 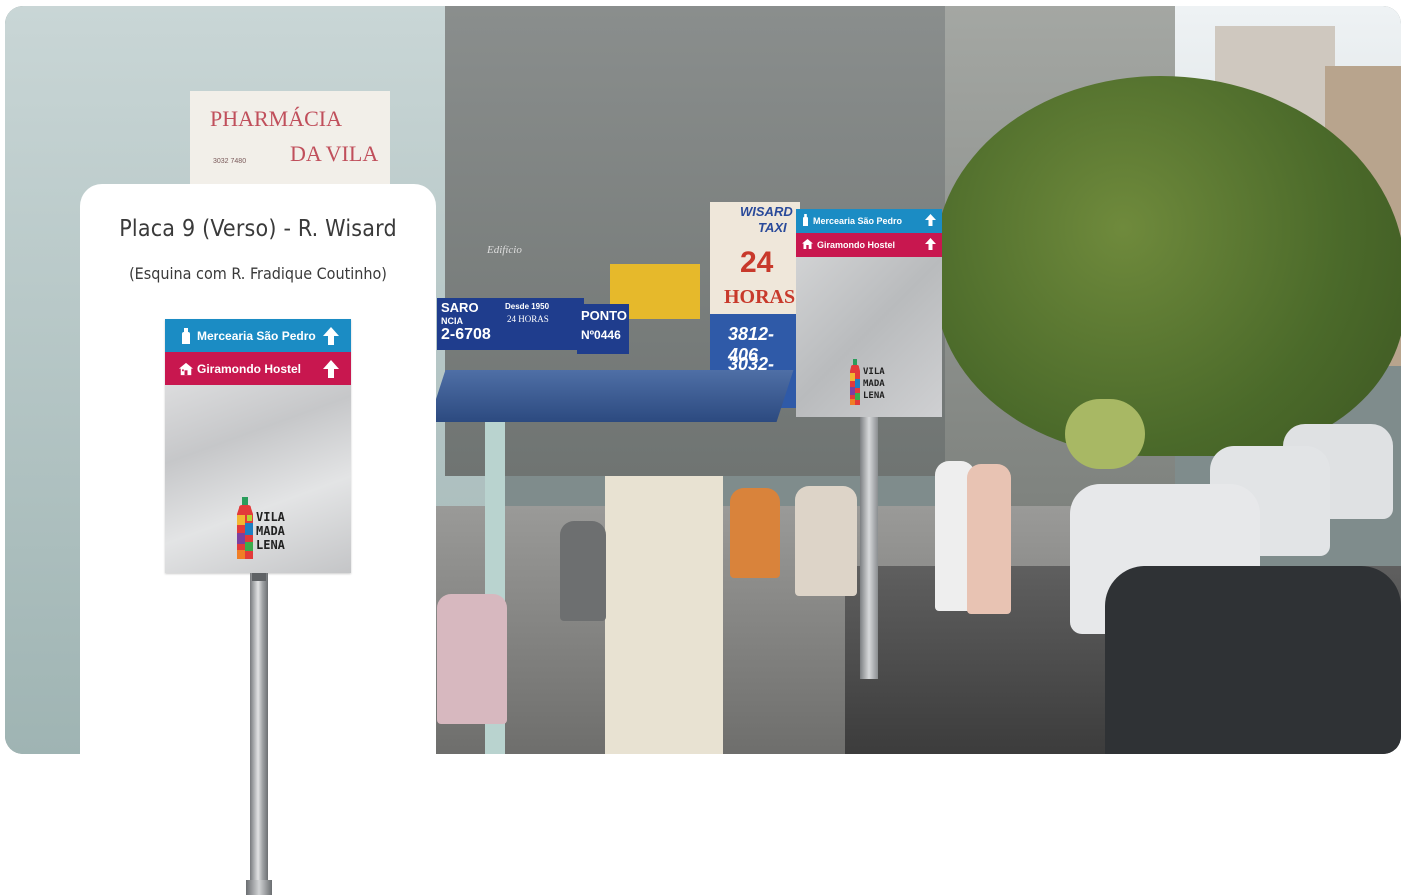 What do you see at coordinates (249, 368) in the screenshot?
I see `sign-row-label: Giramondo Hostel` at bounding box center [249, 368].